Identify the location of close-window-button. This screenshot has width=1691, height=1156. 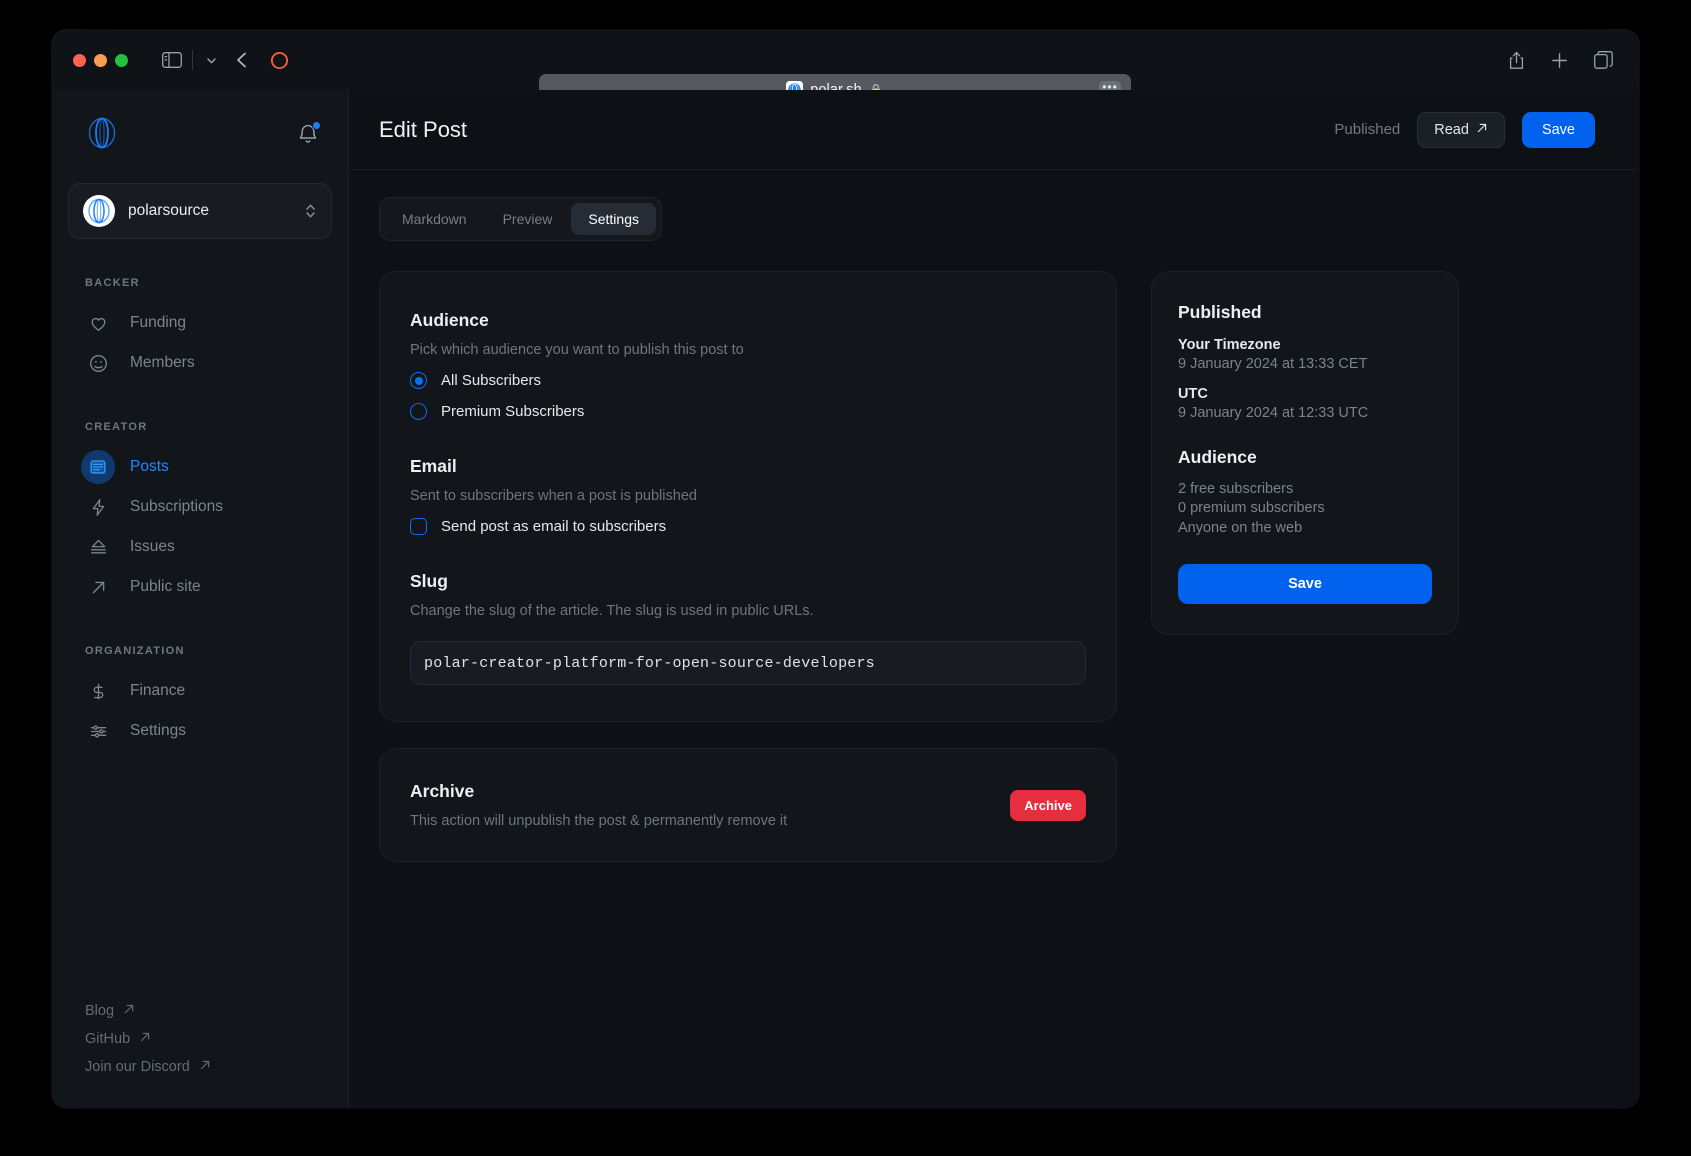
(79, 60).